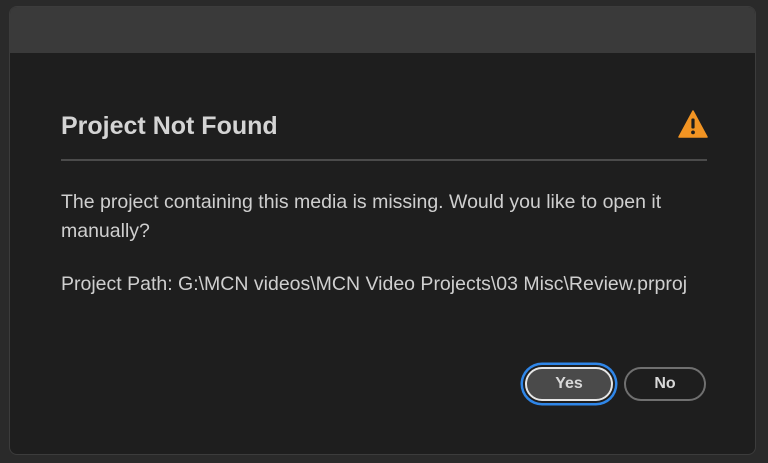 The width and height of the screenshot is (768, 463). Describe the element at coordinates (169, 126) in the screenshot. I see `dialog-title: Project Not Found` at that location.